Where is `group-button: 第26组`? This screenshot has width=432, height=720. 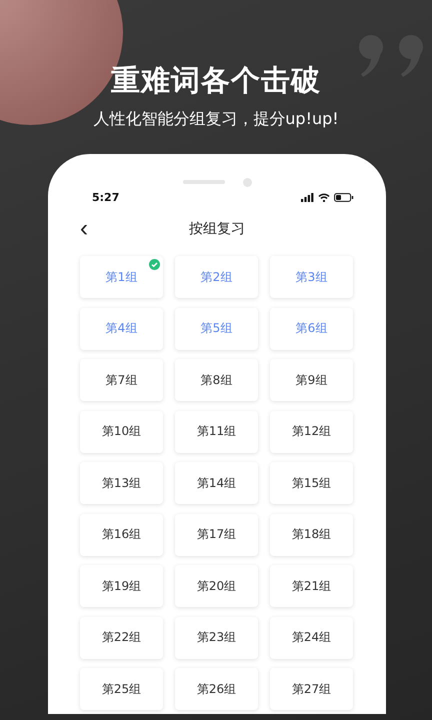 group-button: 第26组 is located at coordinates (216, 689).